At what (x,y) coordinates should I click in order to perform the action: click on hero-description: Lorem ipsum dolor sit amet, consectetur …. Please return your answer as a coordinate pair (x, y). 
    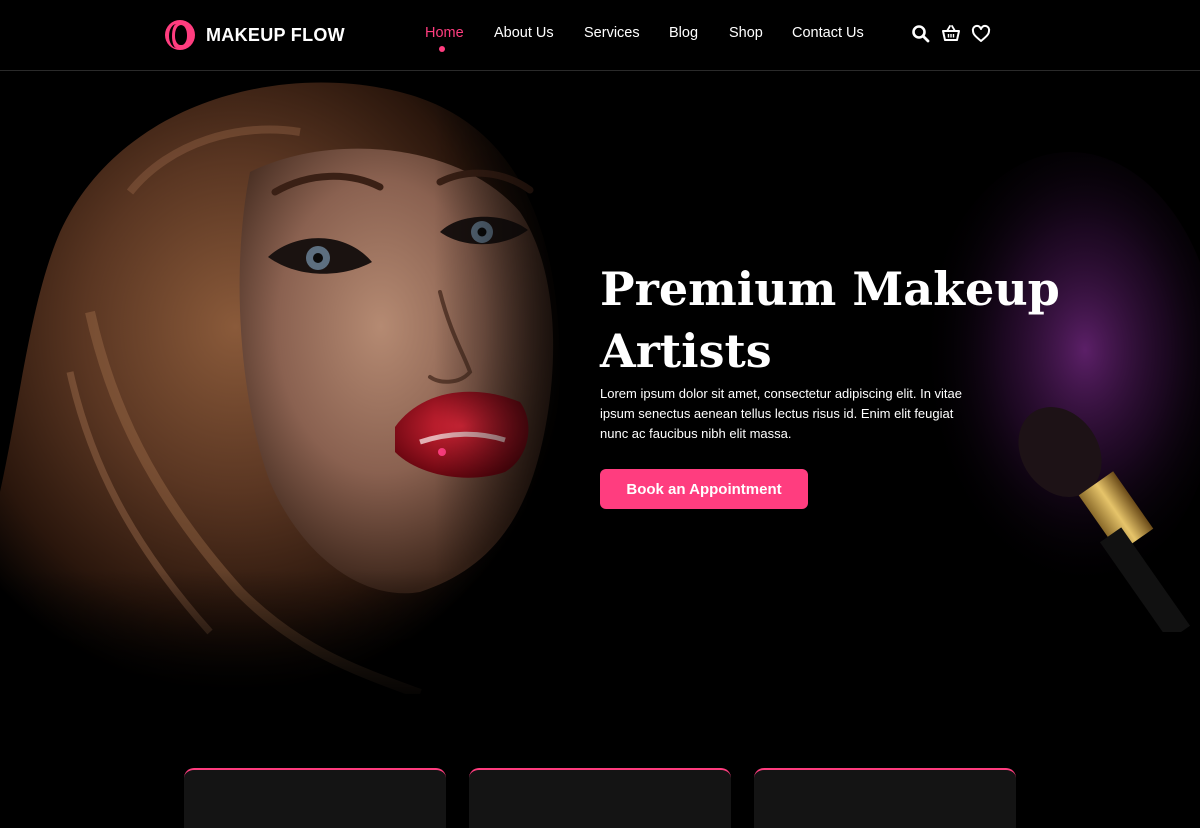
    Looking at the image, I should click on (781, 413).